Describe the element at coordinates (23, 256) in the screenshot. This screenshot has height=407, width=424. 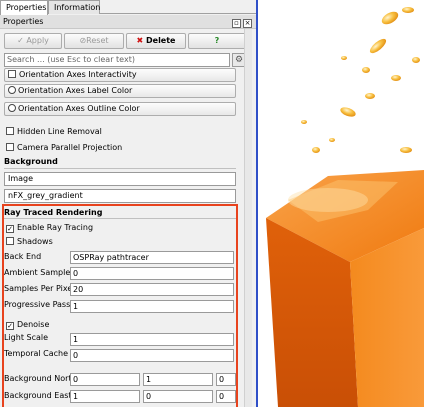
I see `back-end-label: Back End` at that location.